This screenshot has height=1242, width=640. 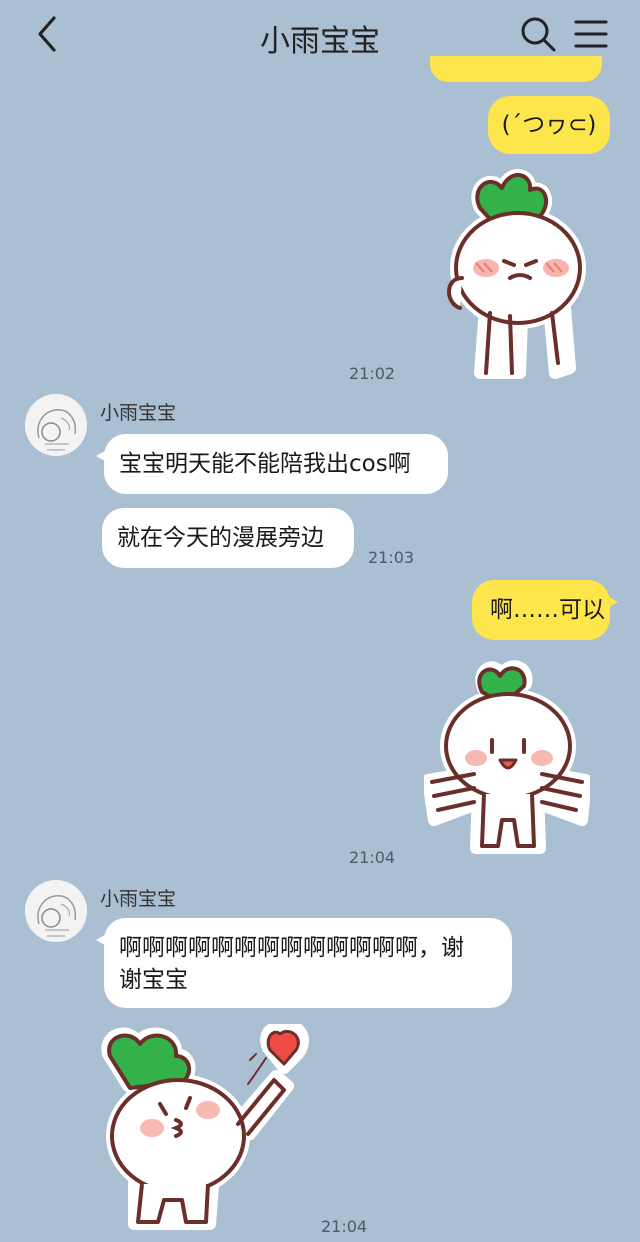 I want to click on hamburger-menu-icon, so click(x=591, y=34).